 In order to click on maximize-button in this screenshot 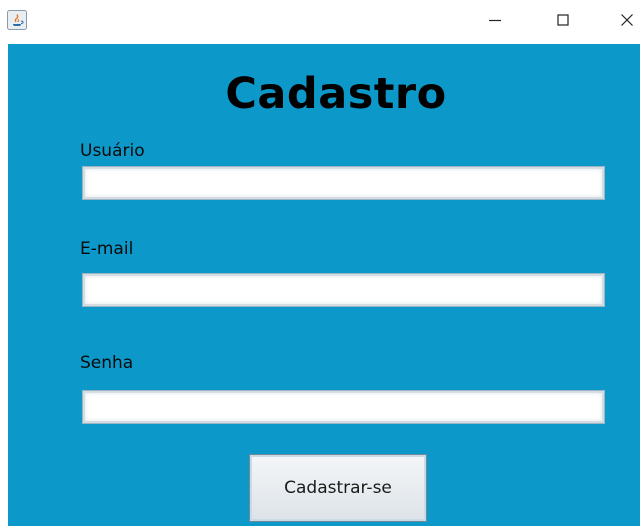, I will do `click(563, 22)`.